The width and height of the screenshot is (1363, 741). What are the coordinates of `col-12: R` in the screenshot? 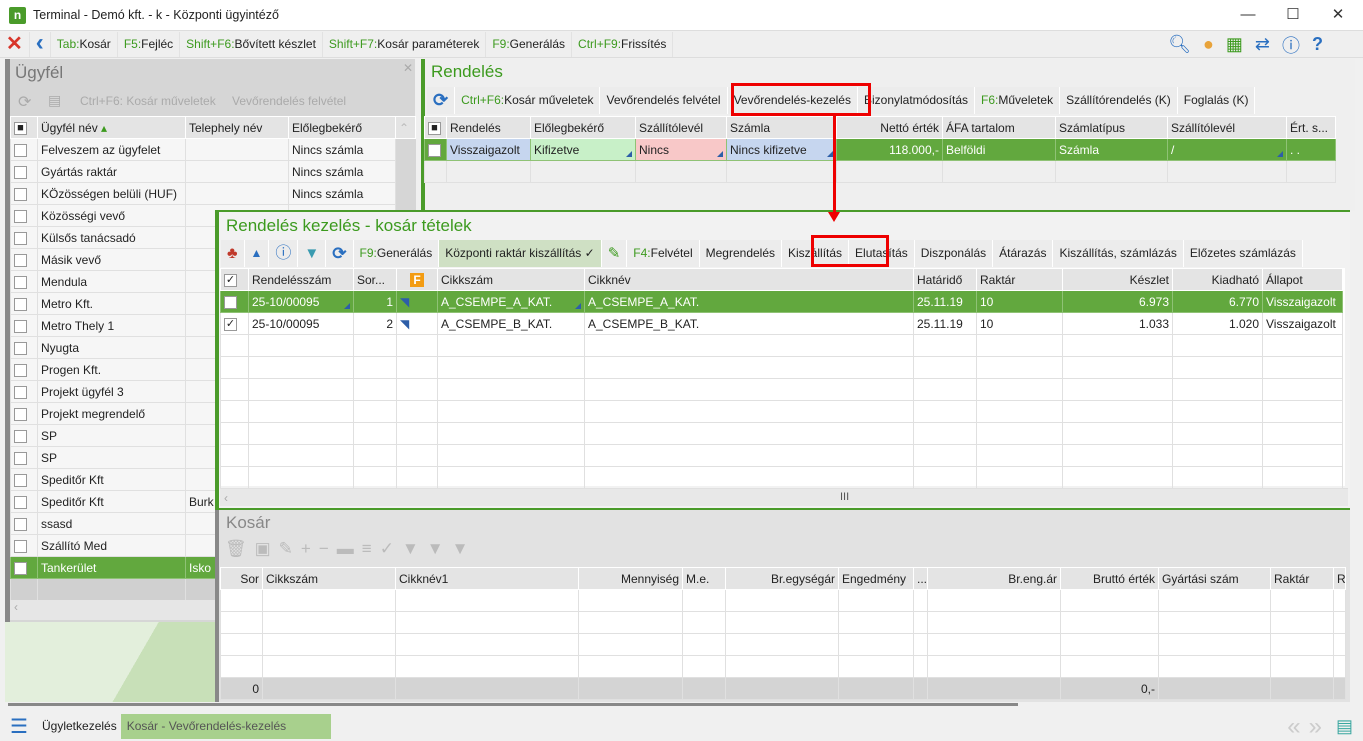 It's located at (1339, 578).